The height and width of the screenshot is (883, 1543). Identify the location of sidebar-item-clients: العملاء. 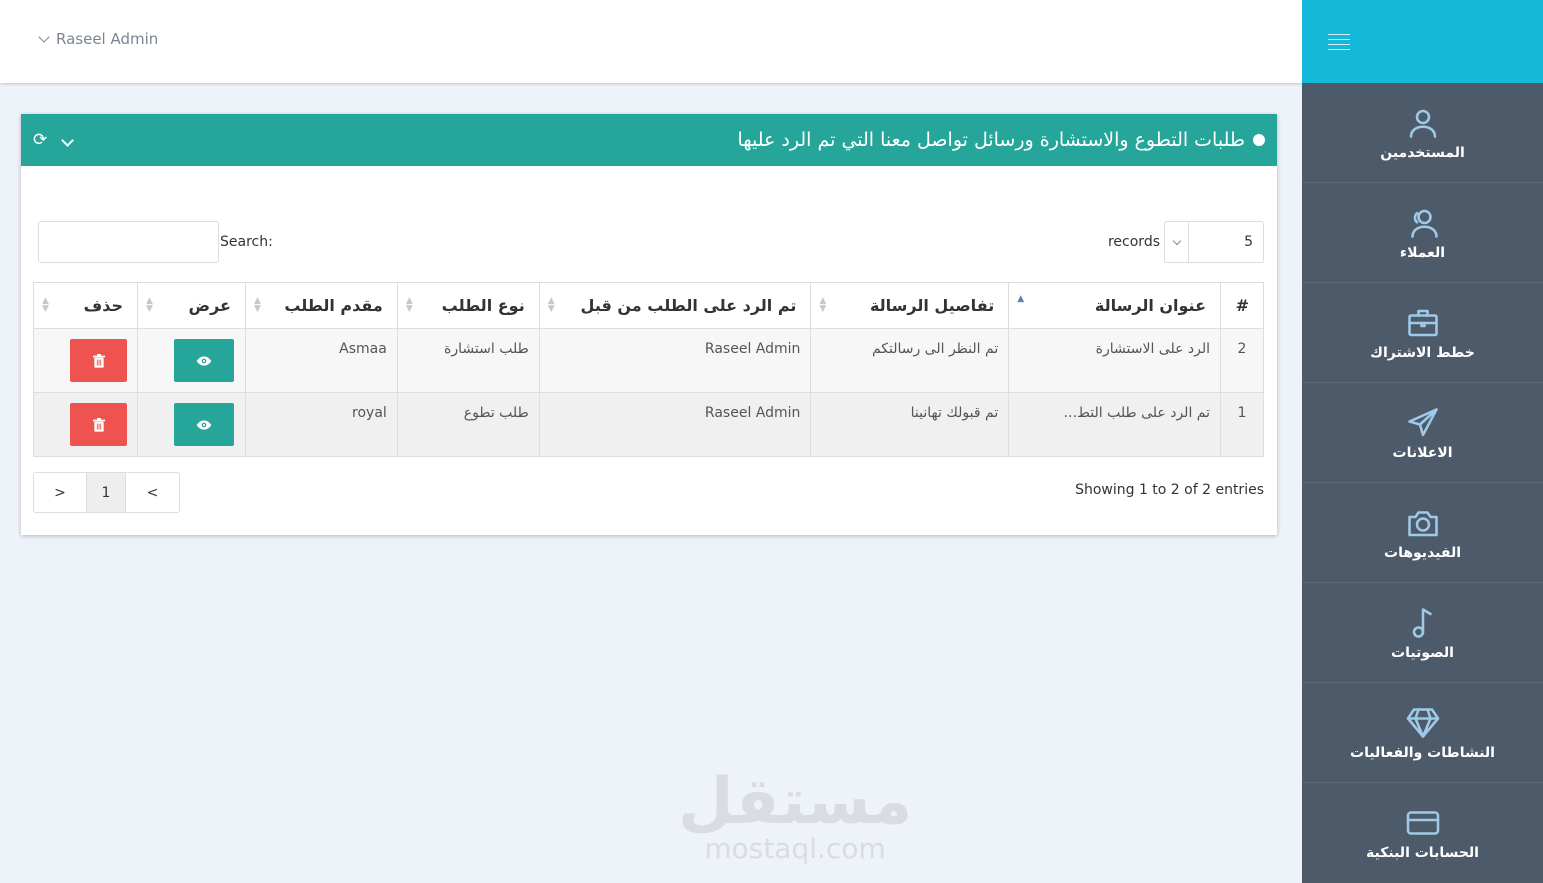
(1422, 233).